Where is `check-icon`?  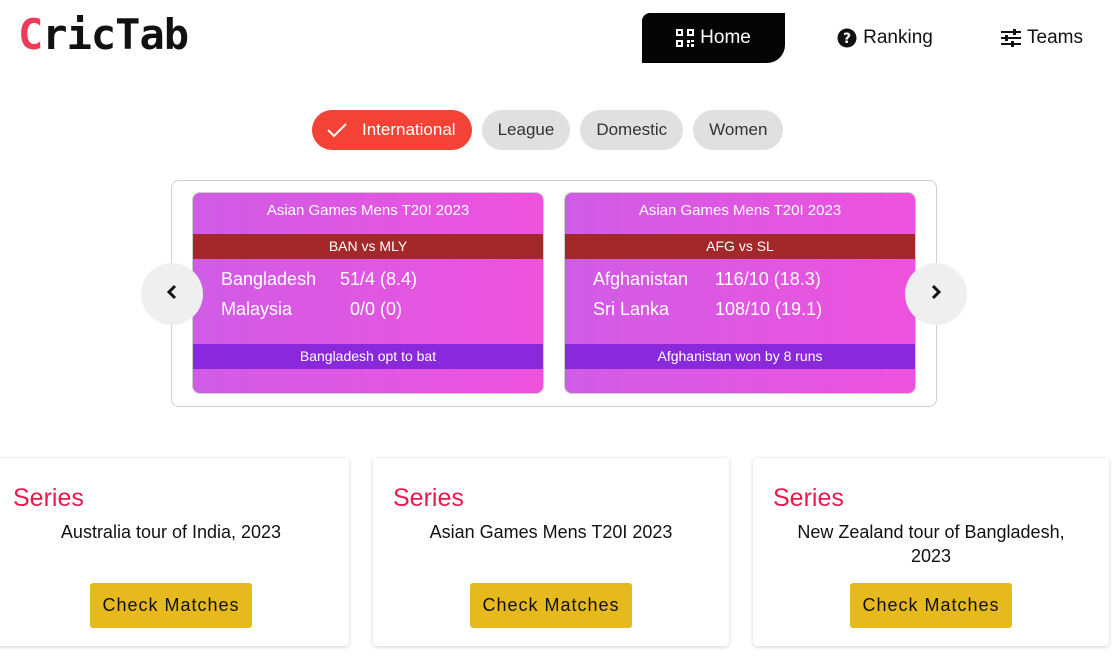
check-icon is located at coordinates (337, 130).